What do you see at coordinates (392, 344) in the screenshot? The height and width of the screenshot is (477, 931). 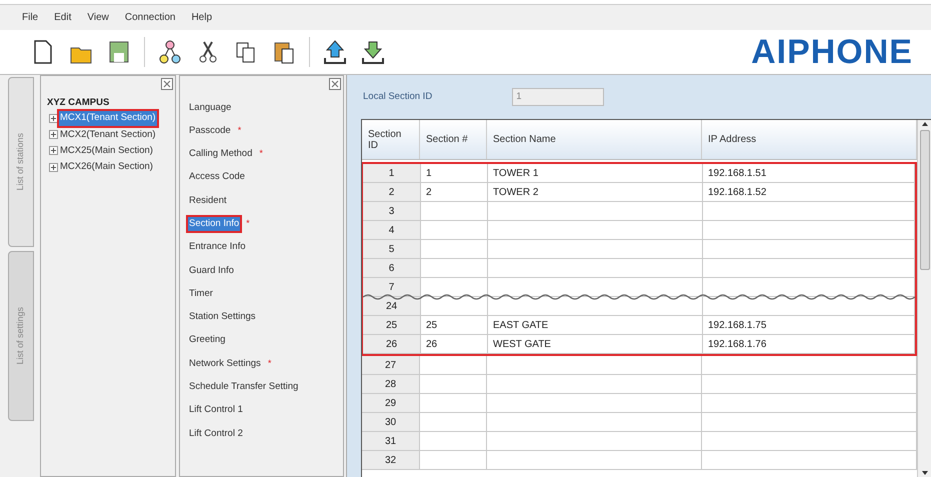 I see `row-header-cell: 26` at bounding box center [392, 344].